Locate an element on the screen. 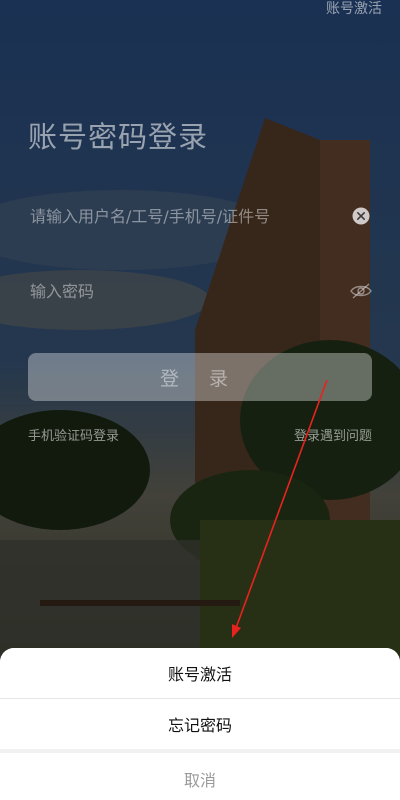  password-field is located at coordinates (200, 291).